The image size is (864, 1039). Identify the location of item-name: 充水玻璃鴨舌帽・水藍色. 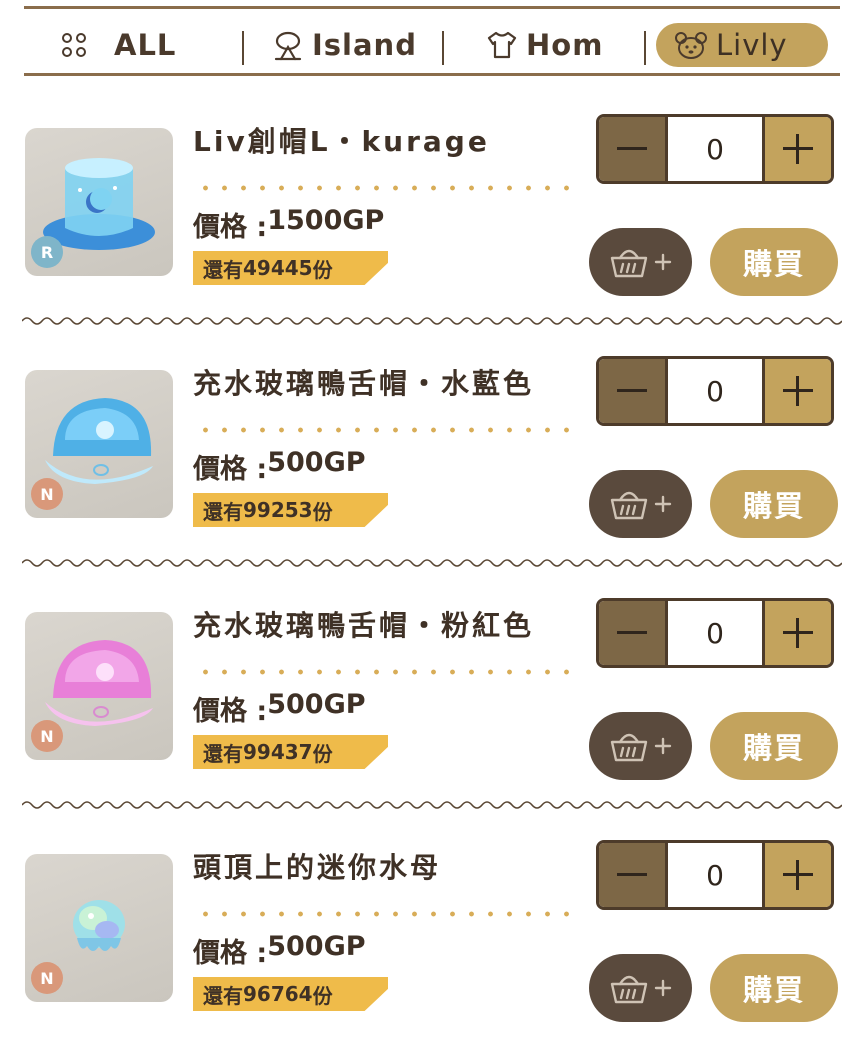
(364, 383).